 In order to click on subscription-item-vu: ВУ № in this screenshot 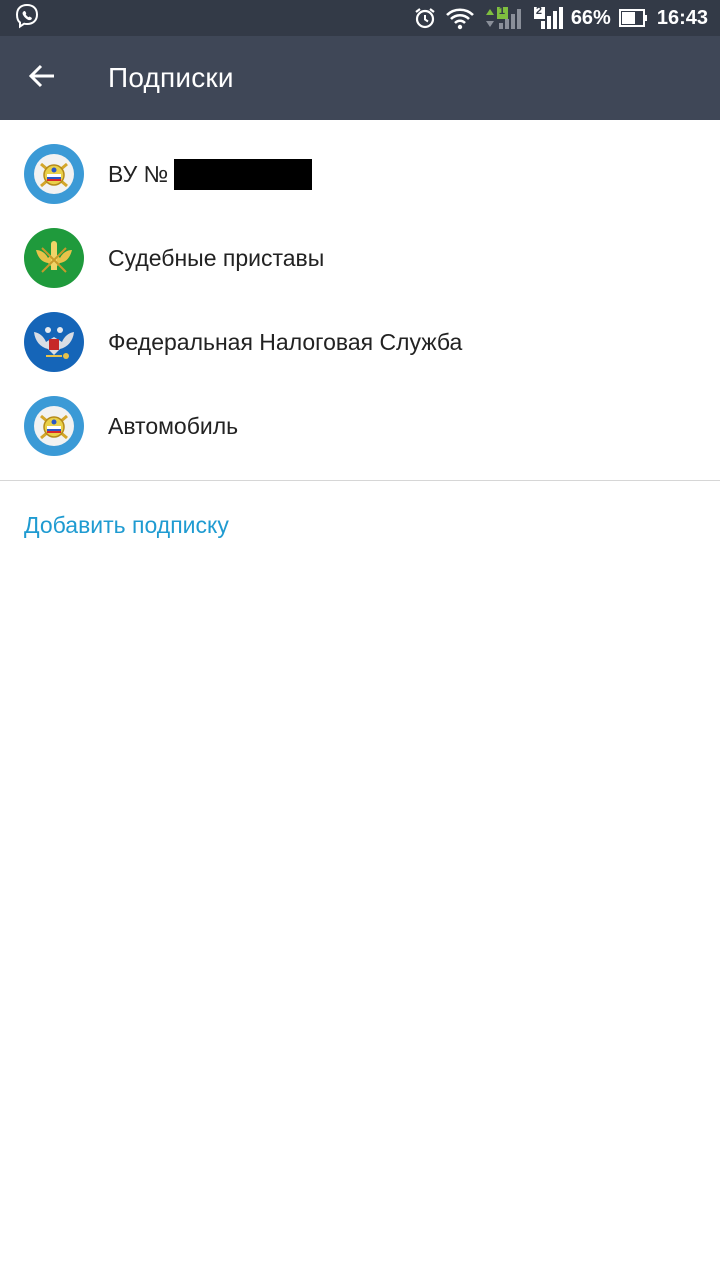, I will do `click(360, 174)`.